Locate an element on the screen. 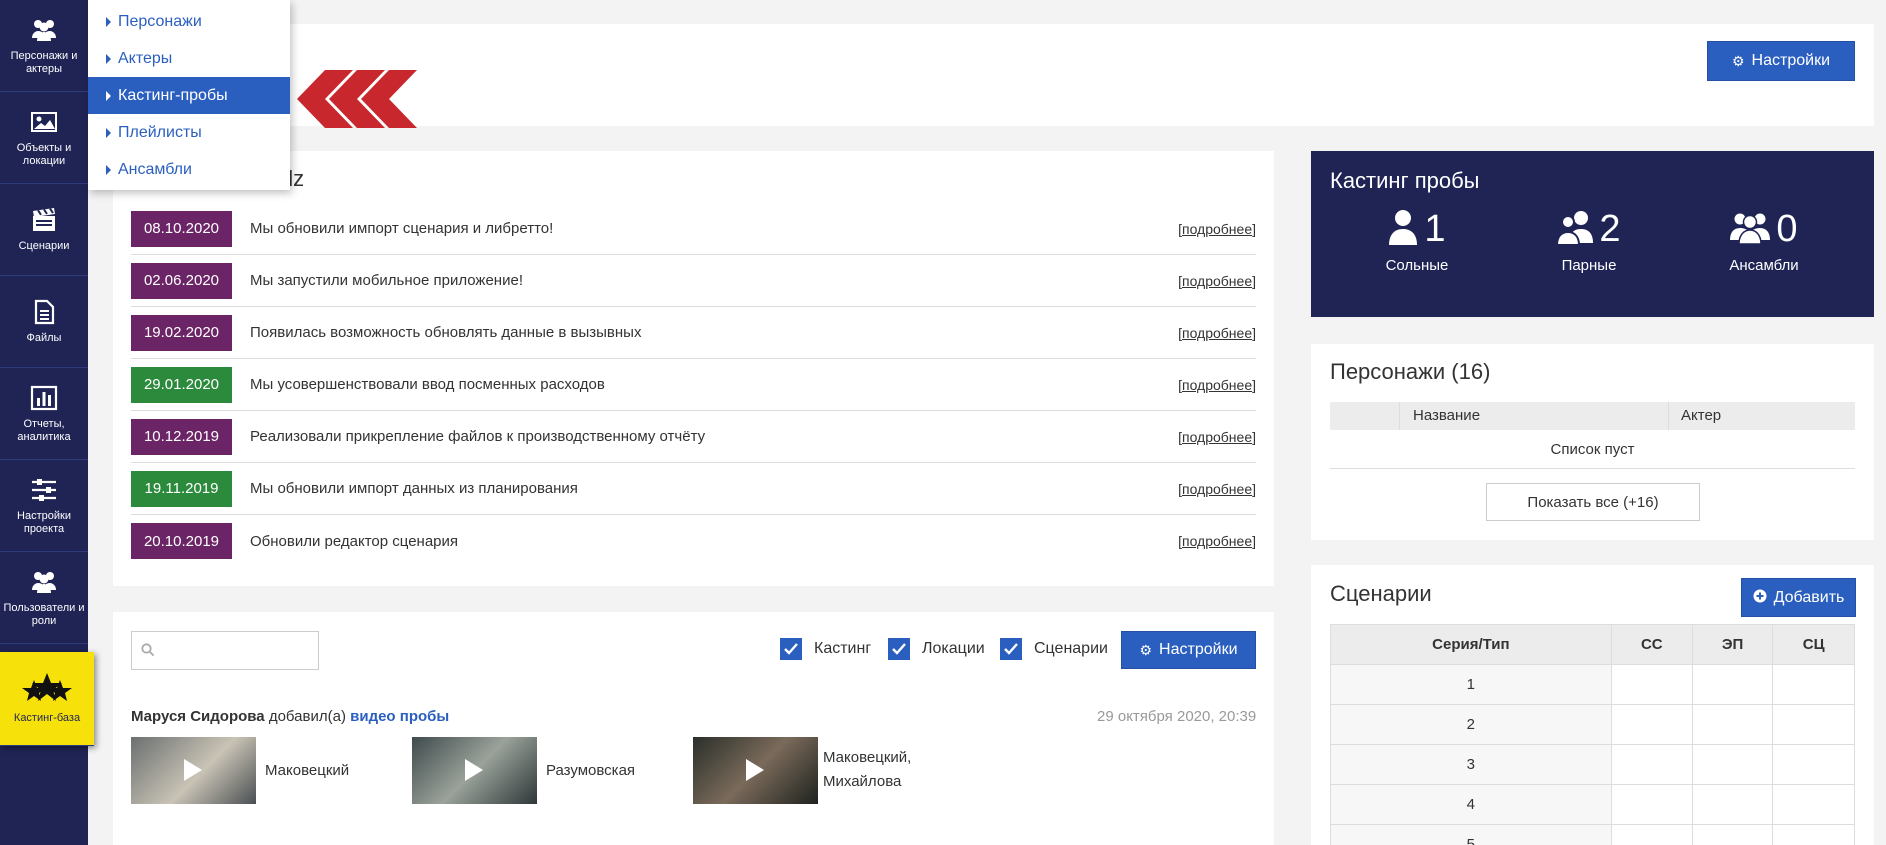 The height and width of the screenshot is (845, 1886). series-number: 1 is located at coordinates (1471, 684).